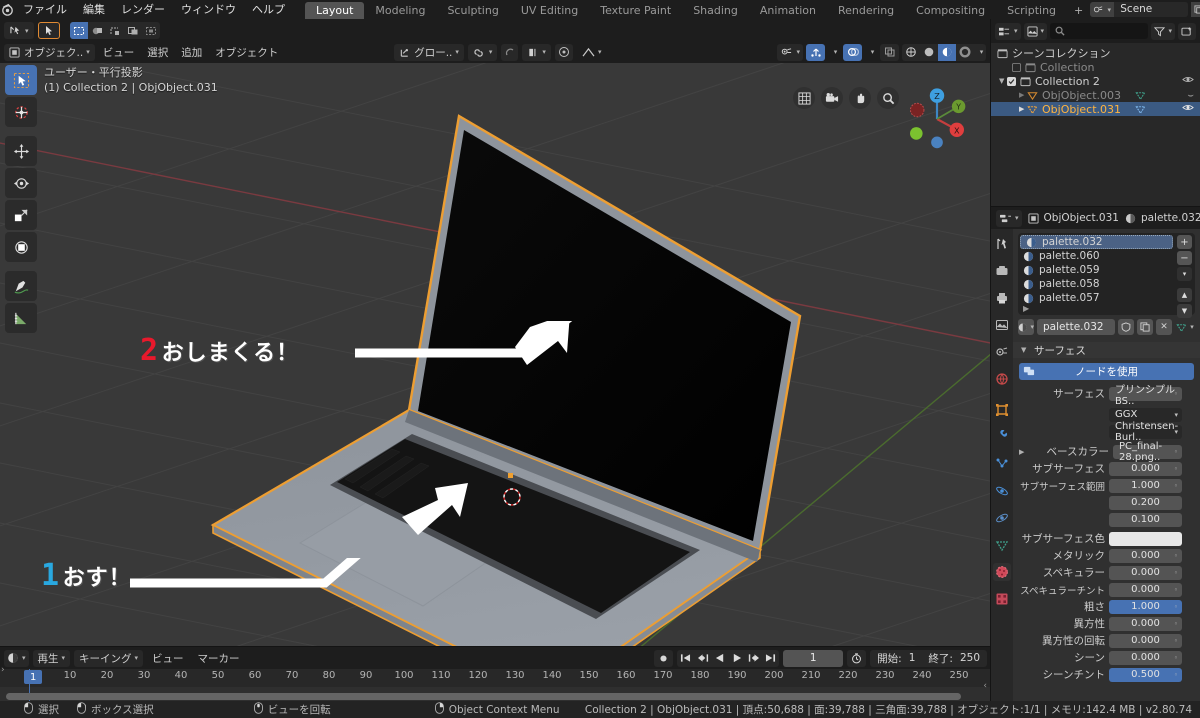 Image resolution: width=1200 pixels, height=718 pixels. I want to click on use-preview-range-button, so click(857, 658).